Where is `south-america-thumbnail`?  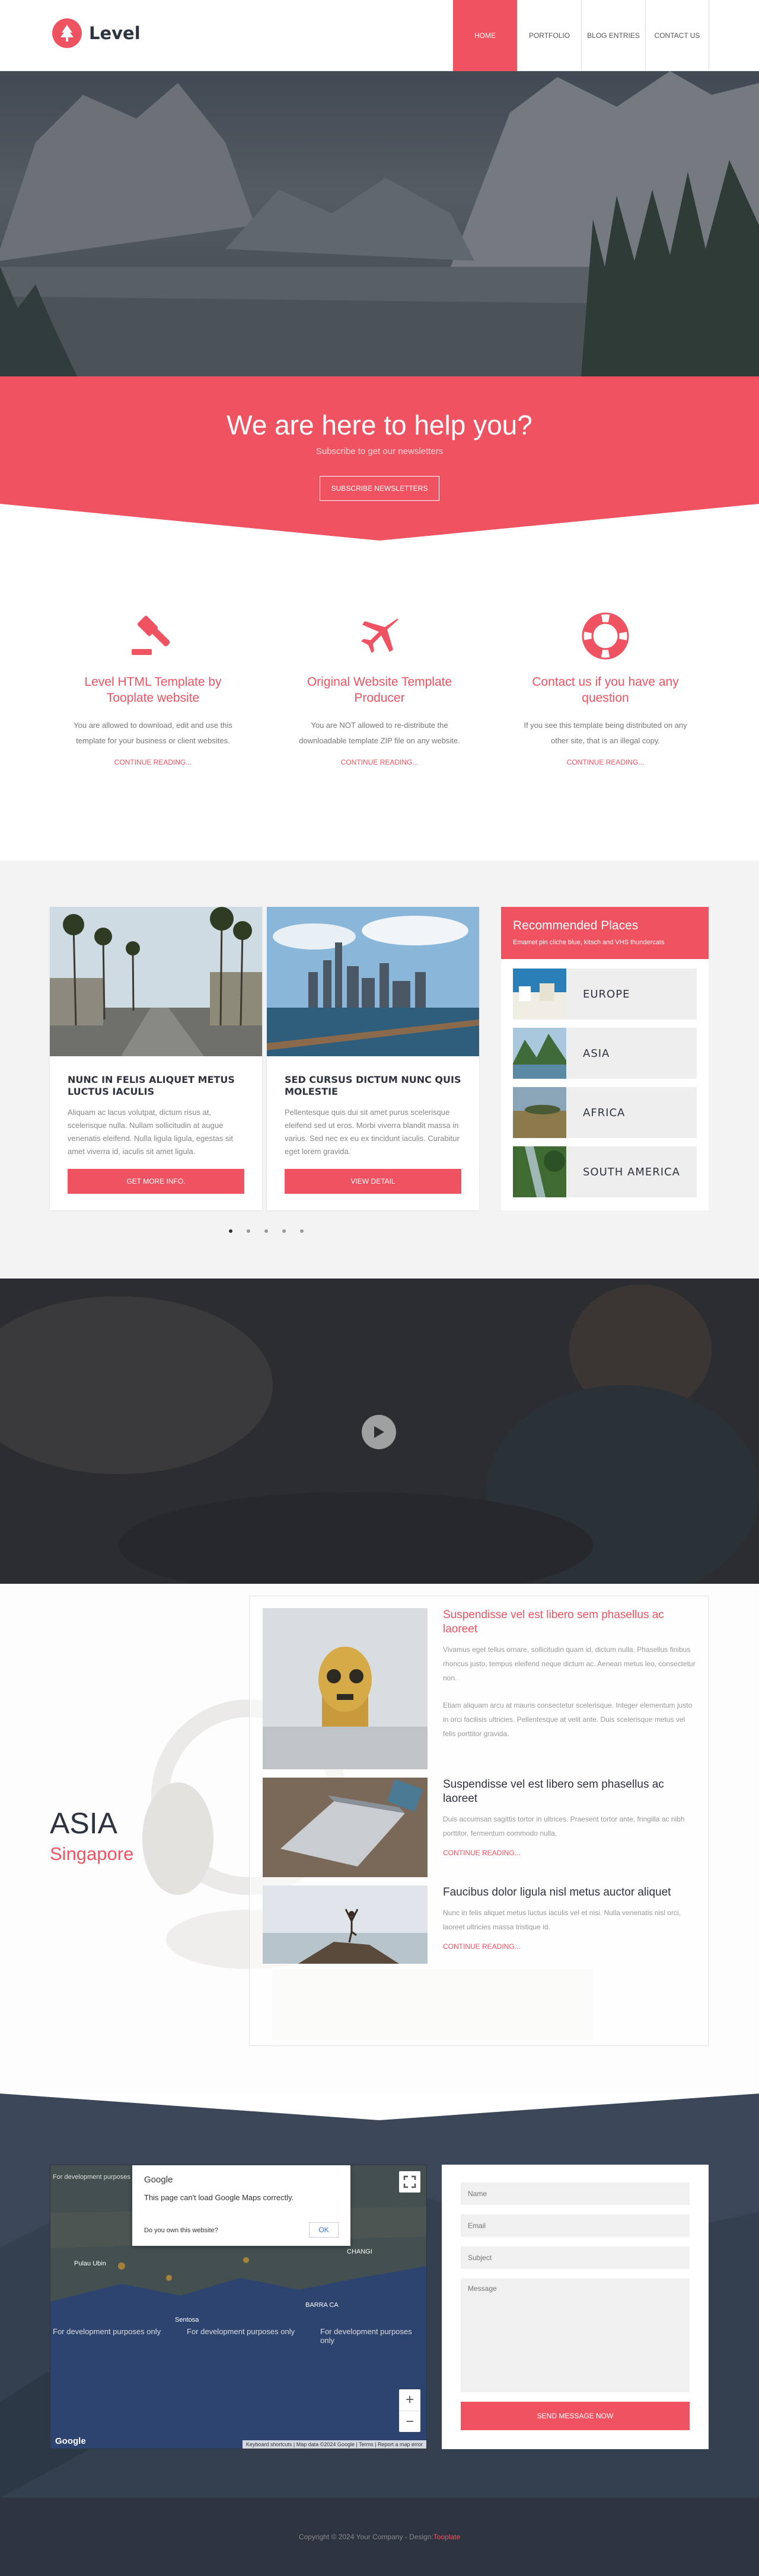
south-america-thumbnail is located at coordinates (539, 1171).